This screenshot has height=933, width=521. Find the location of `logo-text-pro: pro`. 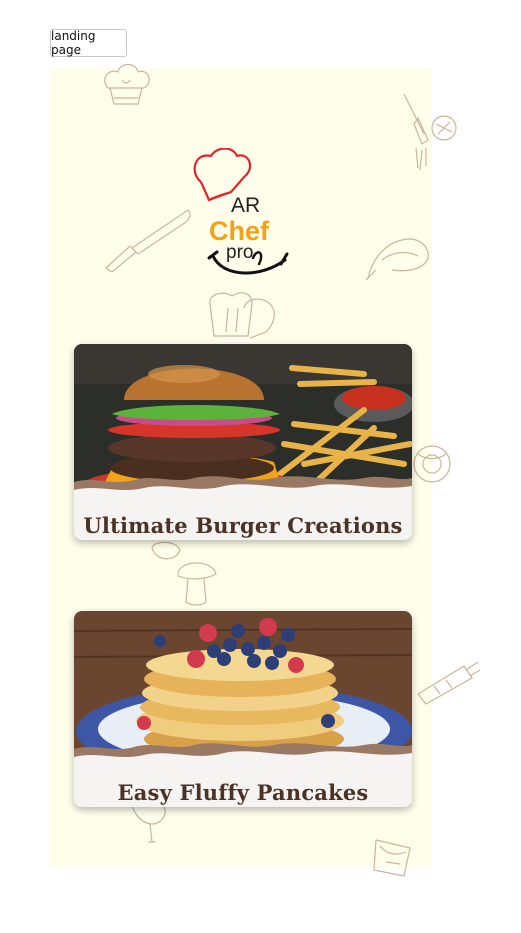

logo-text-pro: pro is located at coordinates (239, 252).